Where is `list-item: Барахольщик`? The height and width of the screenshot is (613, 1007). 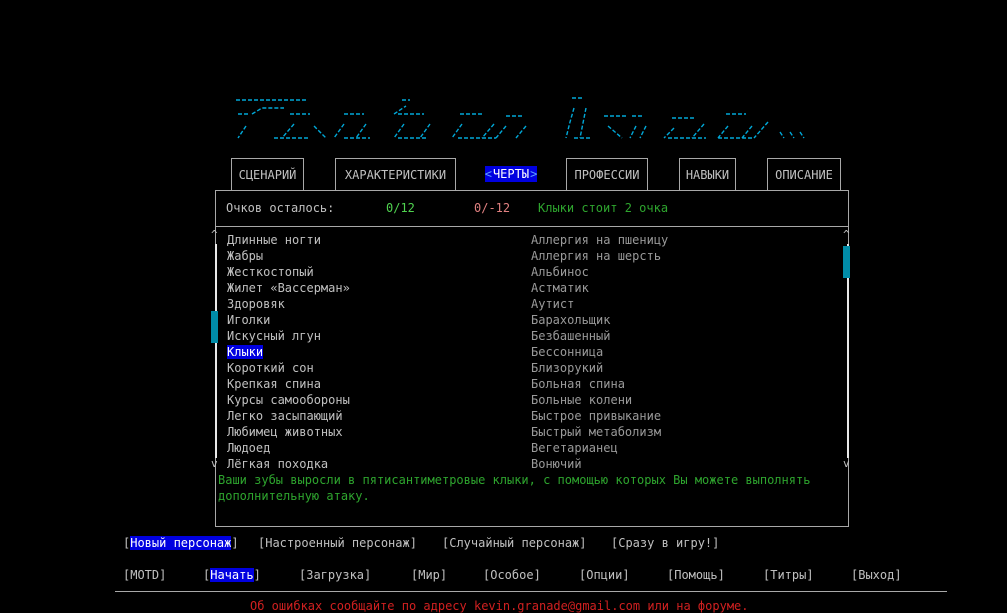
list-item: Барахольщик is located at coordinates (599, 320).